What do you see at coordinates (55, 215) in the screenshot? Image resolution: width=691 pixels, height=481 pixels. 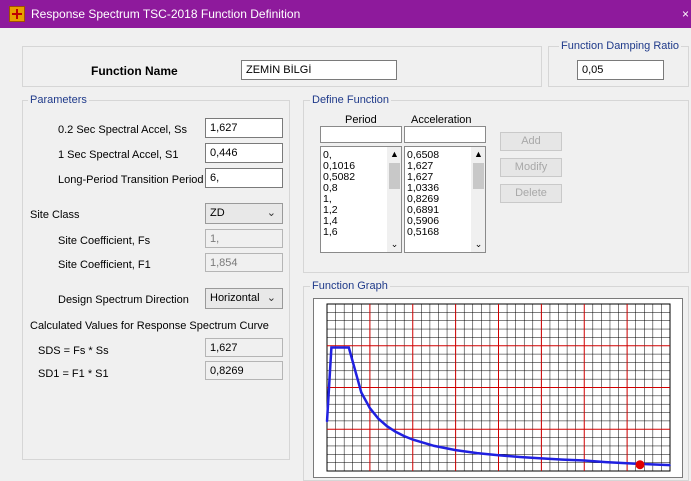 I see `site-class-label: Site Class` at bounding box center [55, 215].